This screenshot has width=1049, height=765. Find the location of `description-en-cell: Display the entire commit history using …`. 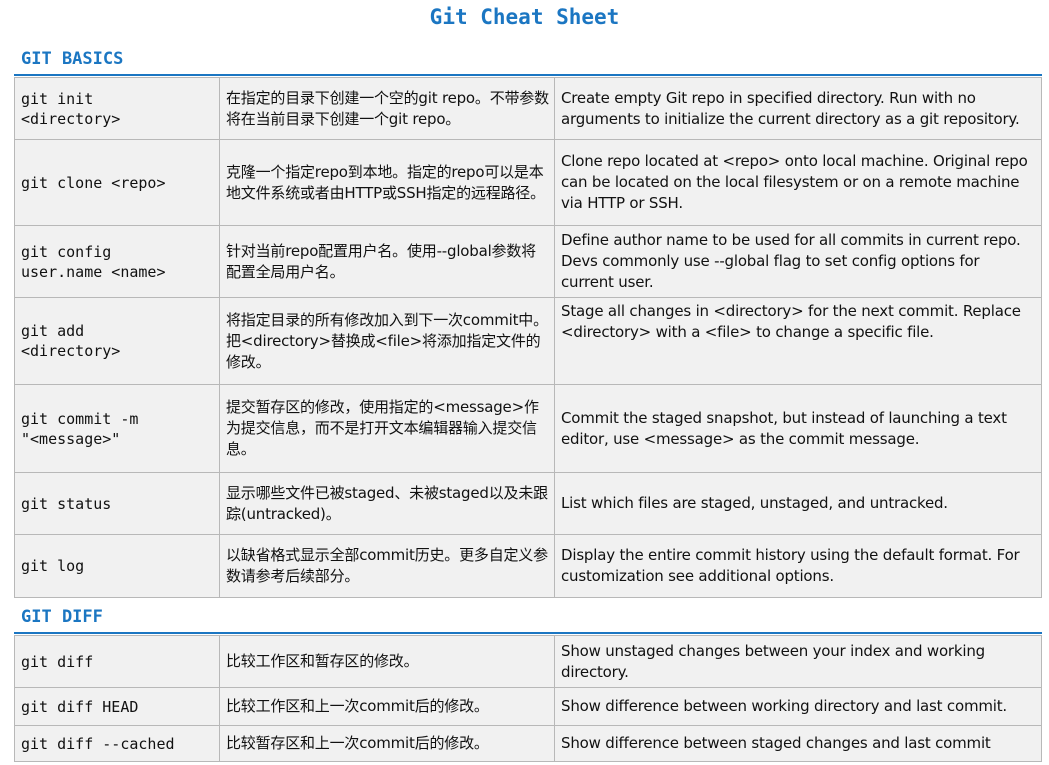

description-en-cell: Display the entire commit history using … is located at coordinates (798, 566).